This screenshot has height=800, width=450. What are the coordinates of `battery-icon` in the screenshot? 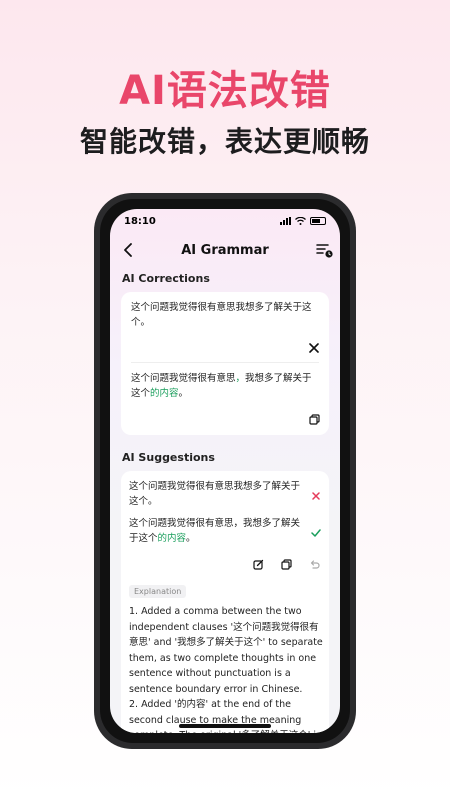 It's located at (318, 221).